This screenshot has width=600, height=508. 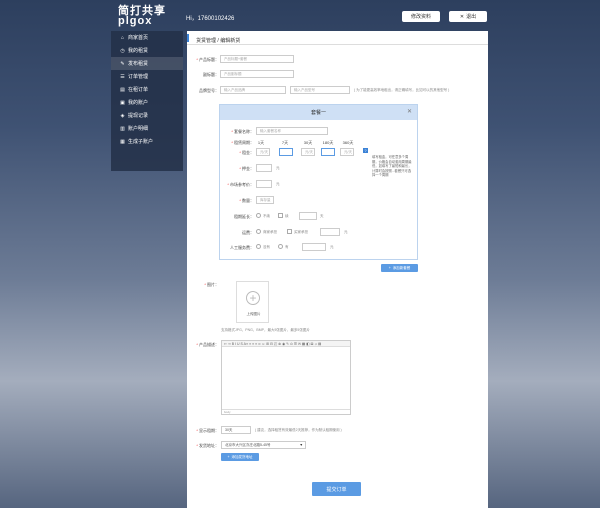 I want to click on display-days-label: * 显示租期：, so click(x=207, y=430).